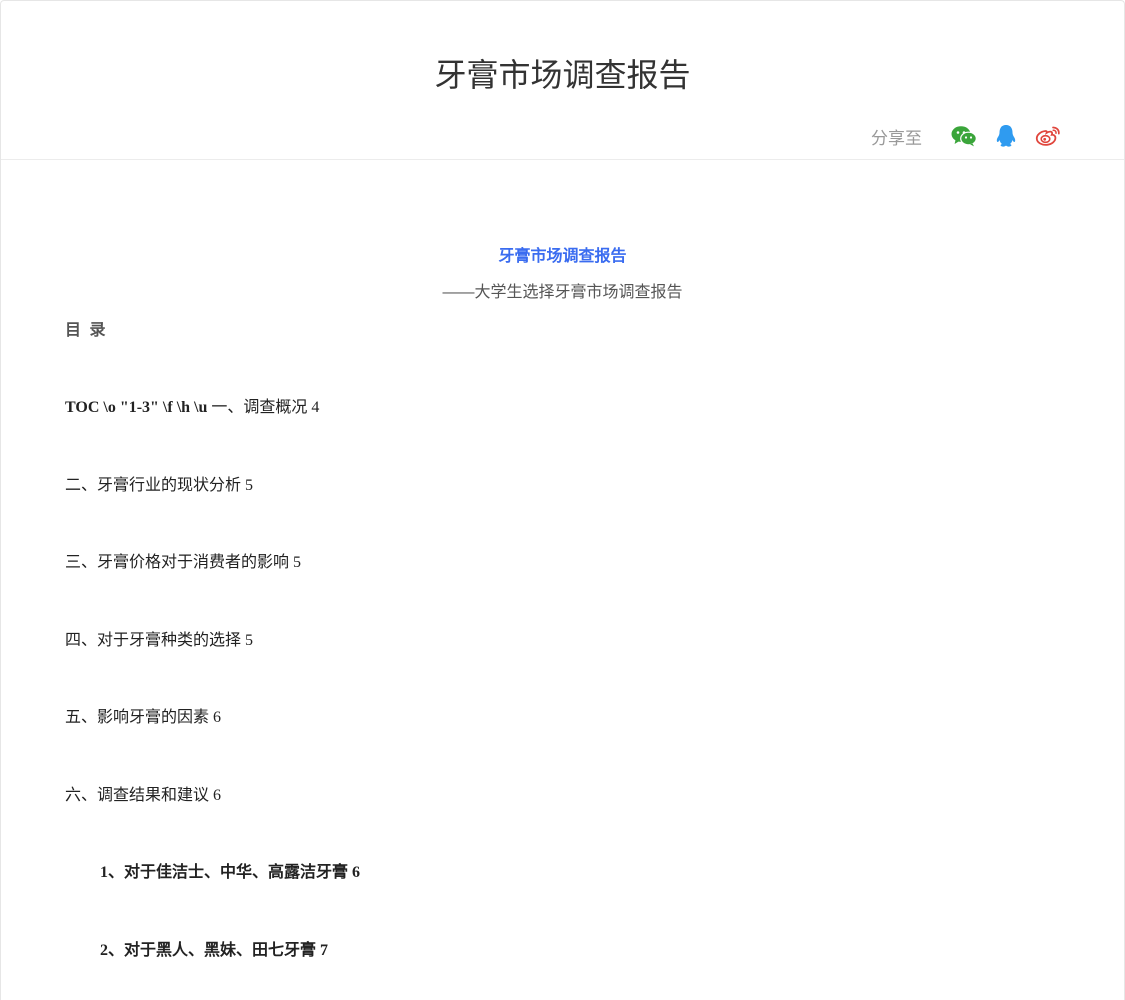 The image size is (1125, 1000). I want to click on toc-item-1: TOC \o "1-3" \f \h \u 一、调查概况 4, so click(192, 408).